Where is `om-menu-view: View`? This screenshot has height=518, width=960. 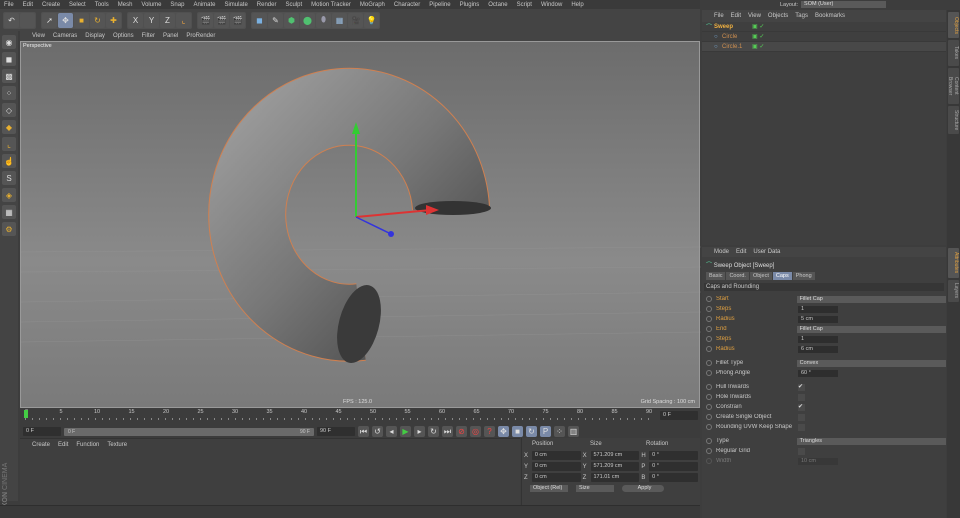
om-menu-view: View is located at coordinates (754, 16).